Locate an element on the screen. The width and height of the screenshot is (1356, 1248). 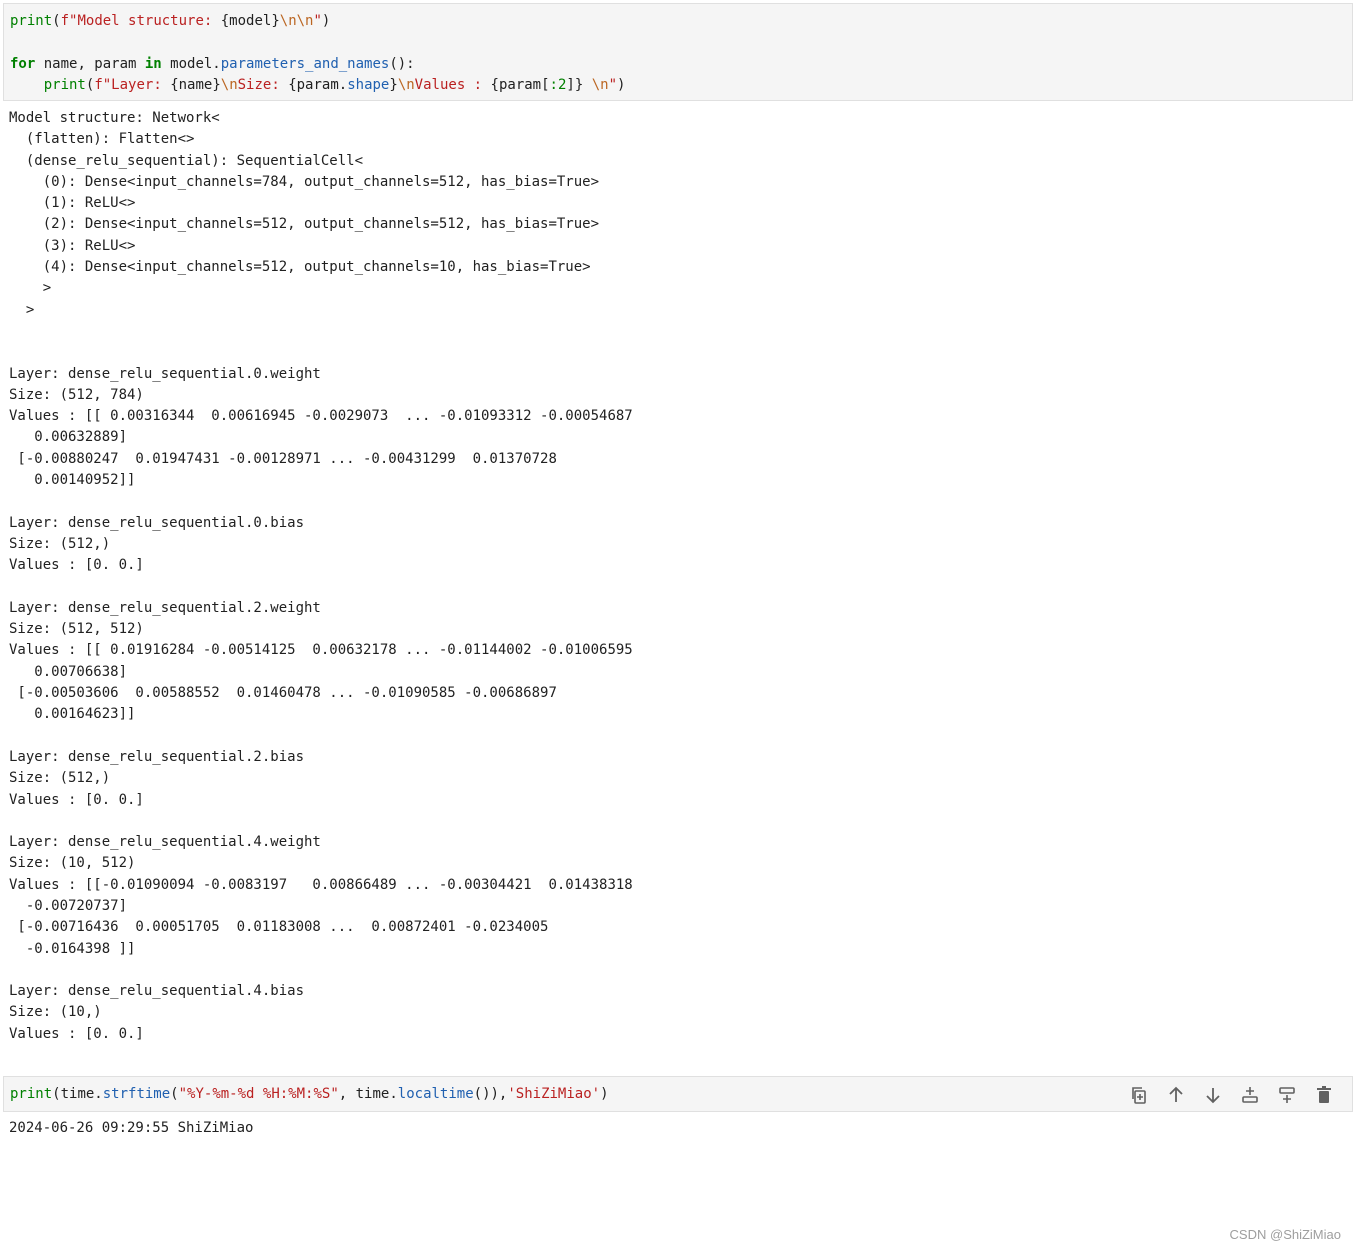
print-keyword: print is located at coordinates (31, 21).